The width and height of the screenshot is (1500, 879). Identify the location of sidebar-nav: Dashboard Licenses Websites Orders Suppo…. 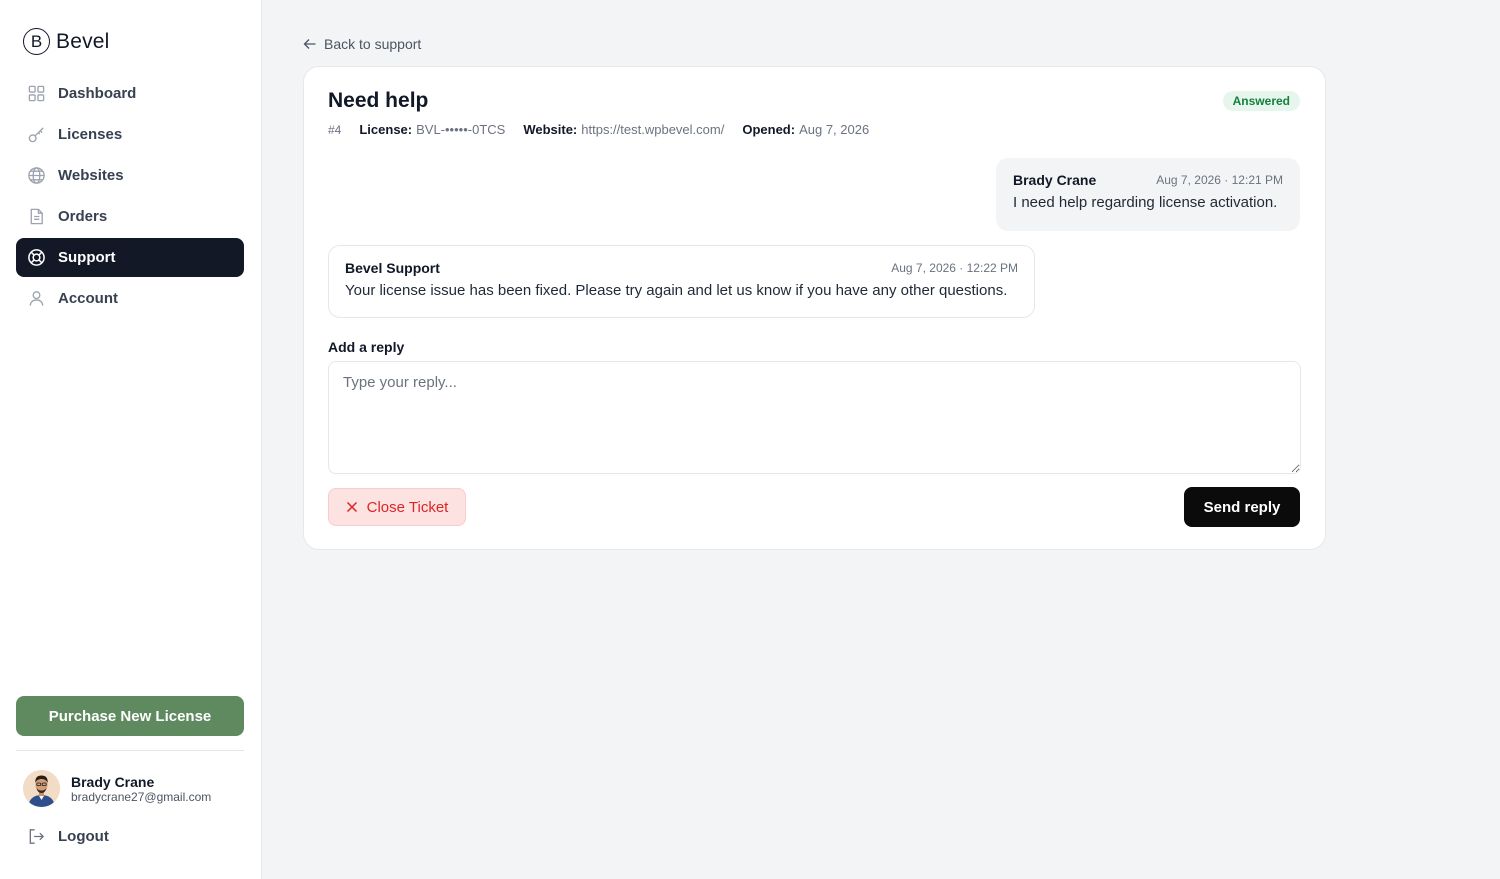
(130, 197).